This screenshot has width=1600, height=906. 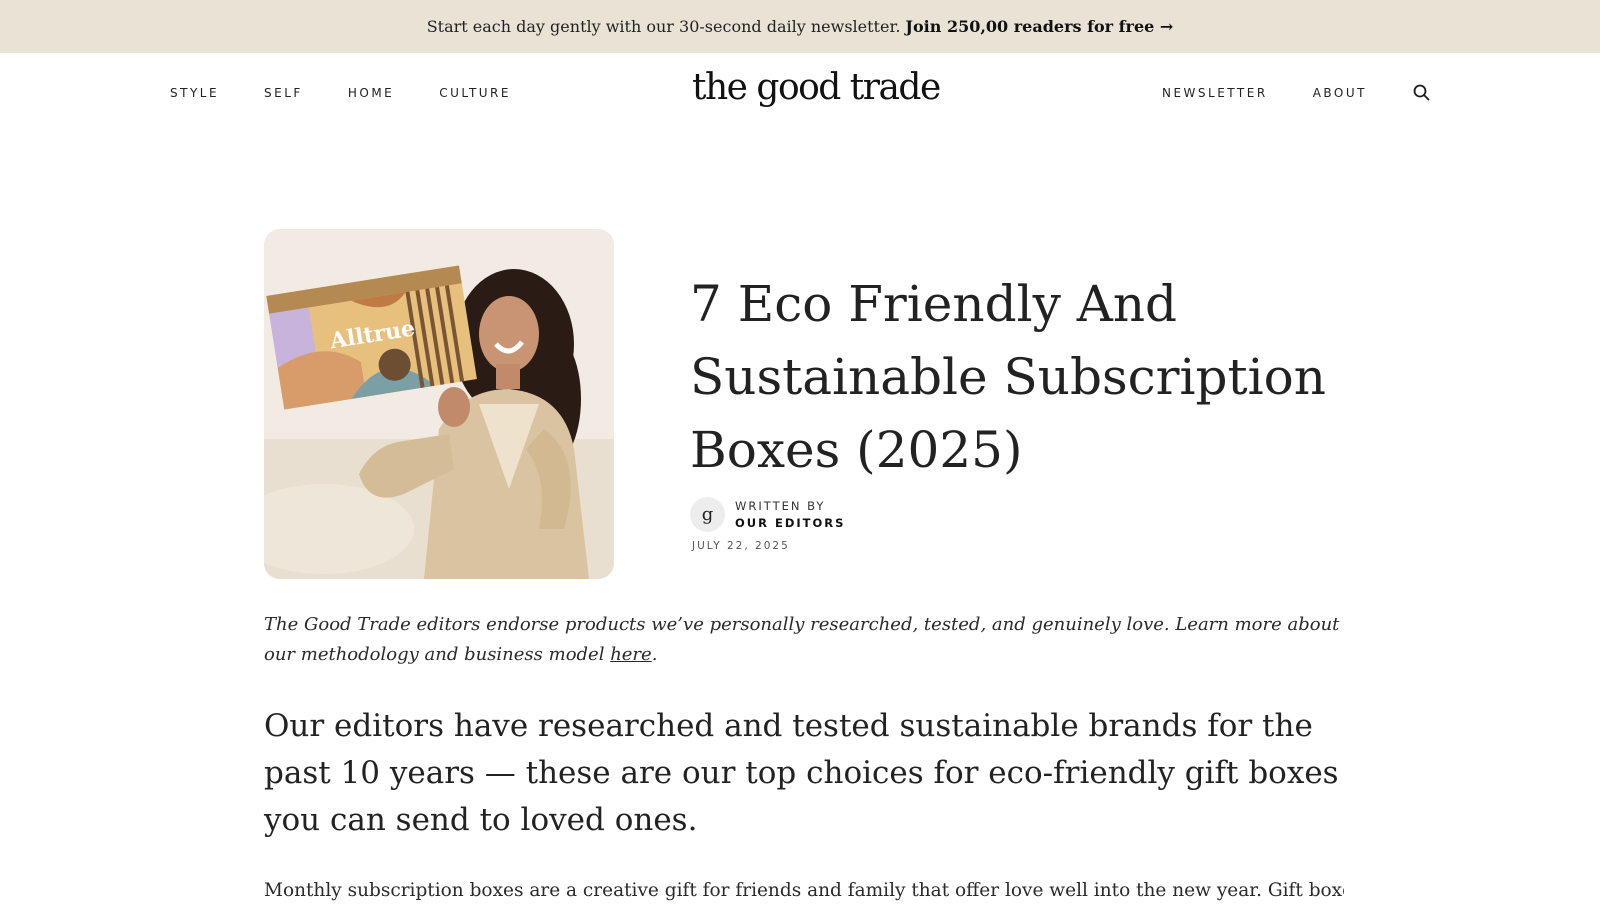 What do you see at coordinates (631, 654) in the screenshot?
I see `methodology-link: here` at bounding box center [631, 654].